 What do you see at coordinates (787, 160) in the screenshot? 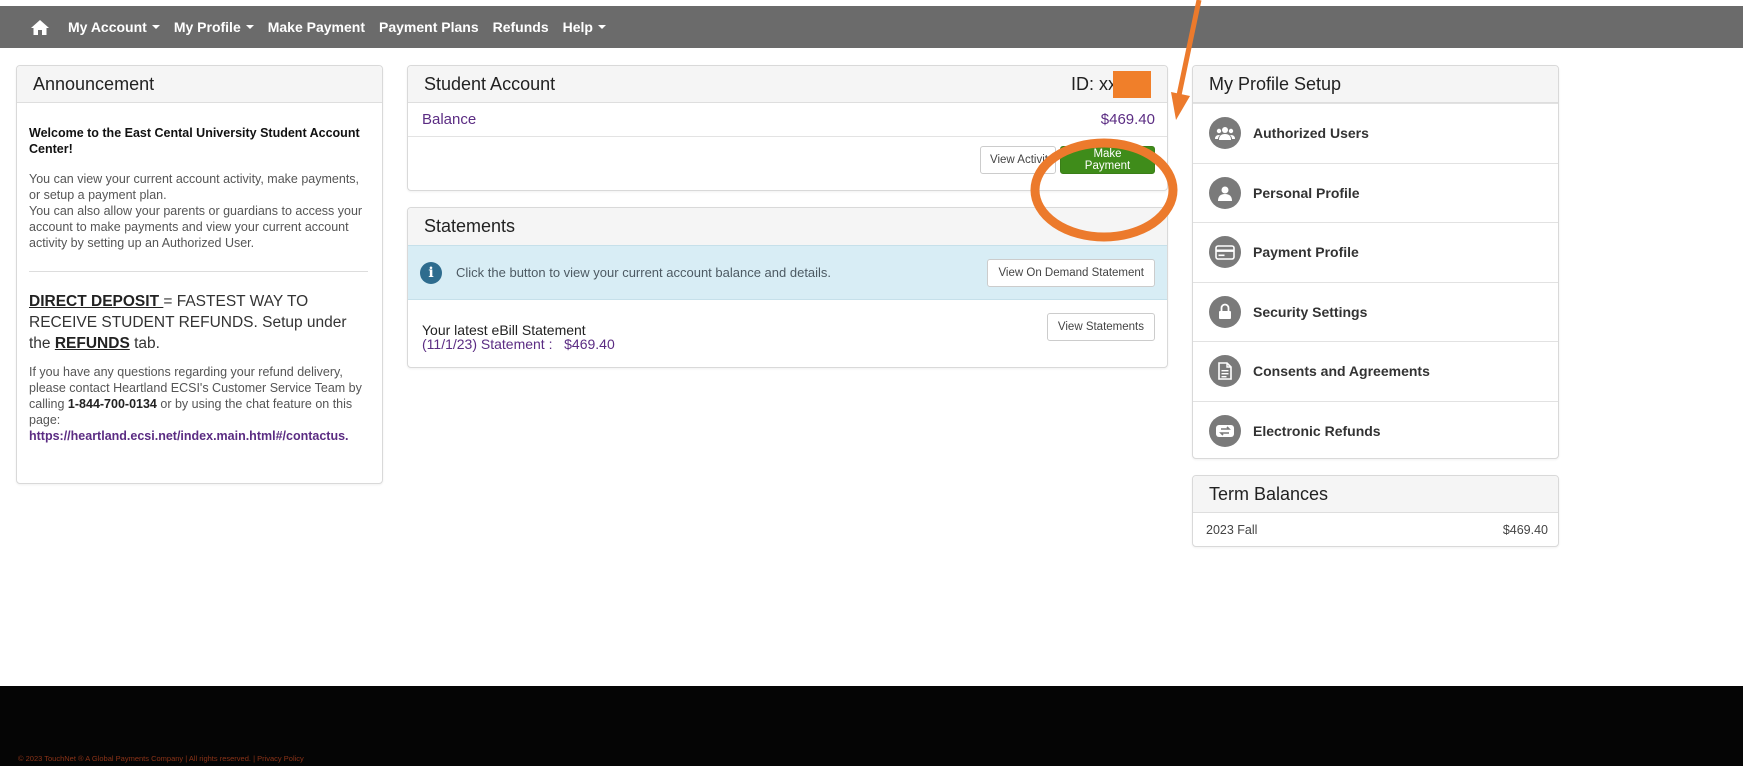
I see `account-actions: View Activity Make Payment` at bounding box center [787, 160].